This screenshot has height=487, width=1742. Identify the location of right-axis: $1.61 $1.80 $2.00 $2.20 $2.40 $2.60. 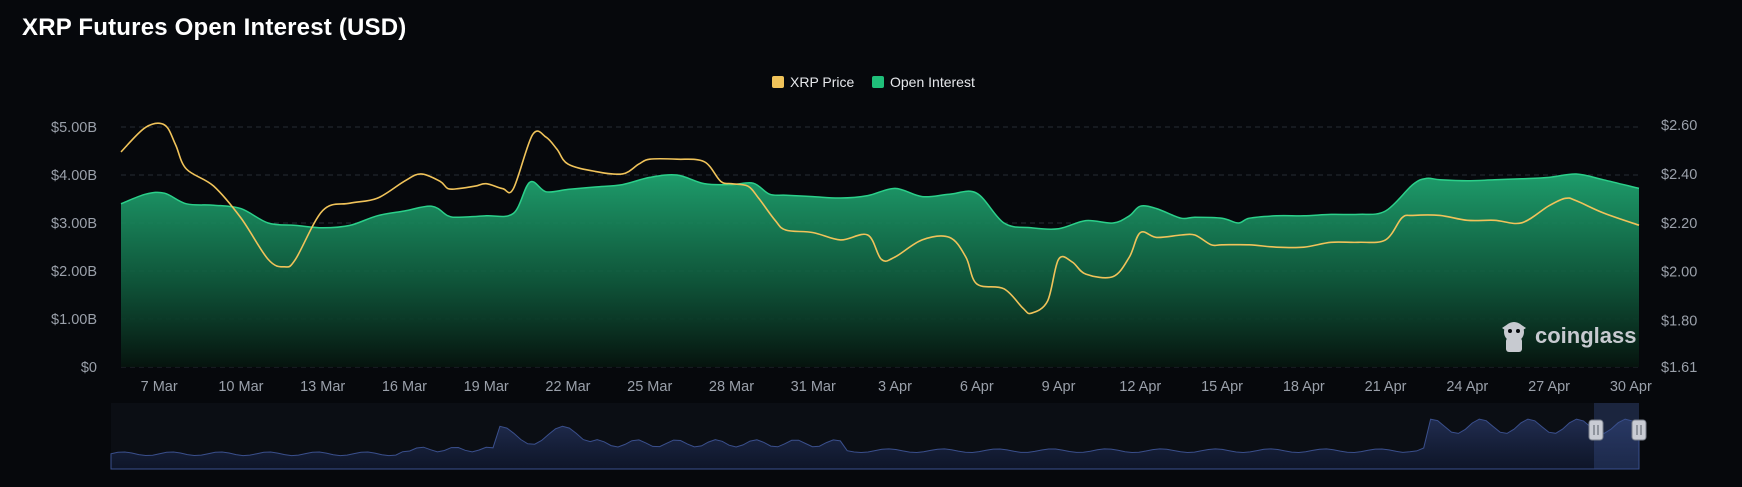
(1679, 247).